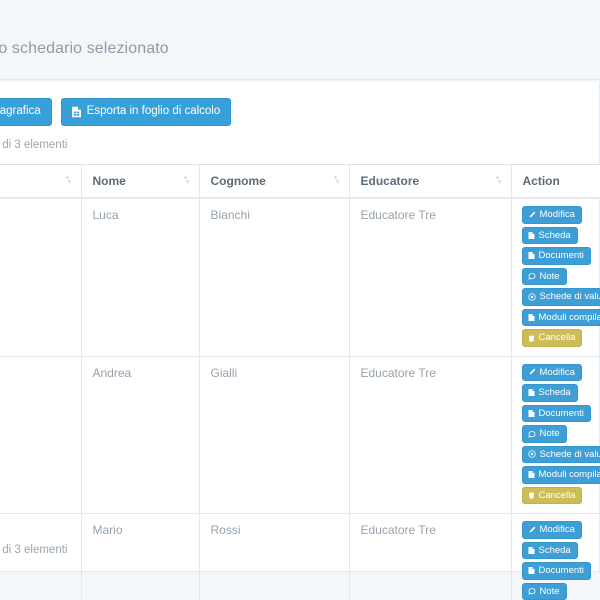 The height and width of the screenshot is (600, 600). I want to click on cell-cognome: Rossi, so click(274, 556).